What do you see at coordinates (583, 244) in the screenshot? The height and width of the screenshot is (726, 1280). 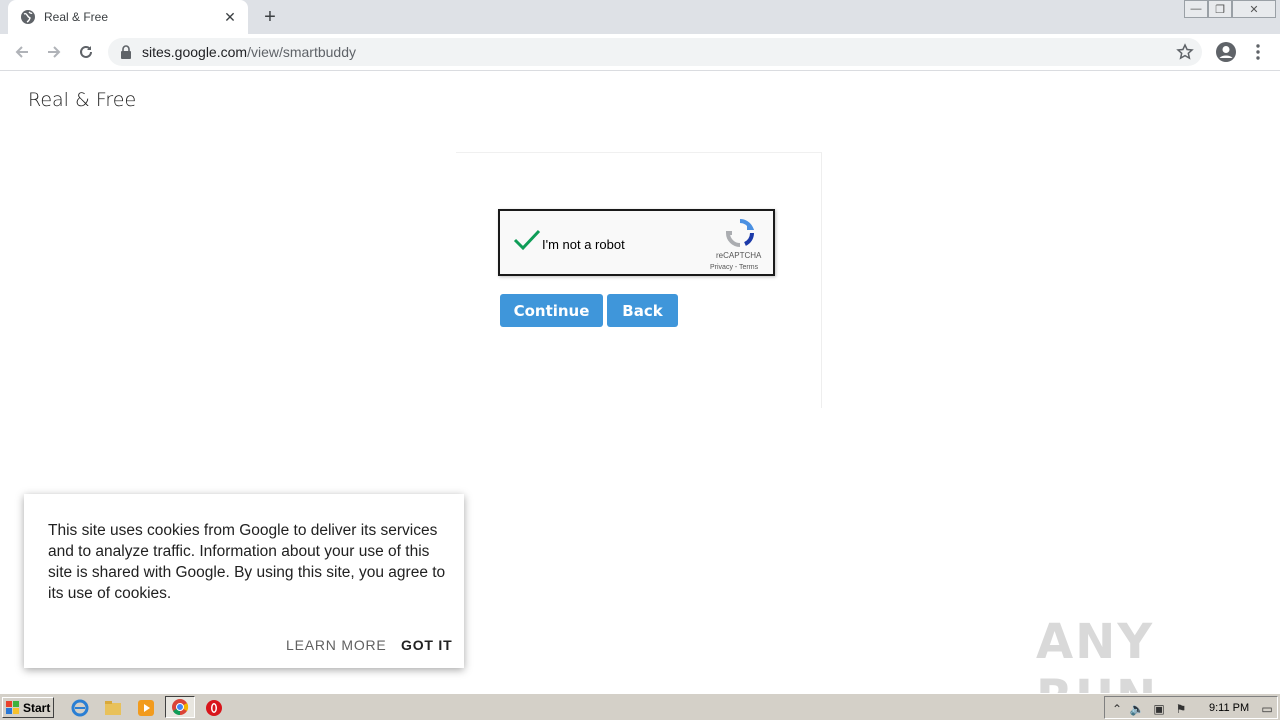 I see `recaptcha-label: I'm not a robot` at bounding box center [583, 244].